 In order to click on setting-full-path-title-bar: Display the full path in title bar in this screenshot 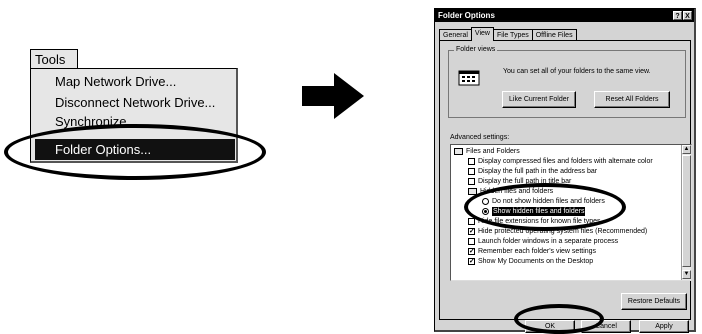, I will do `click(519, 181)`.